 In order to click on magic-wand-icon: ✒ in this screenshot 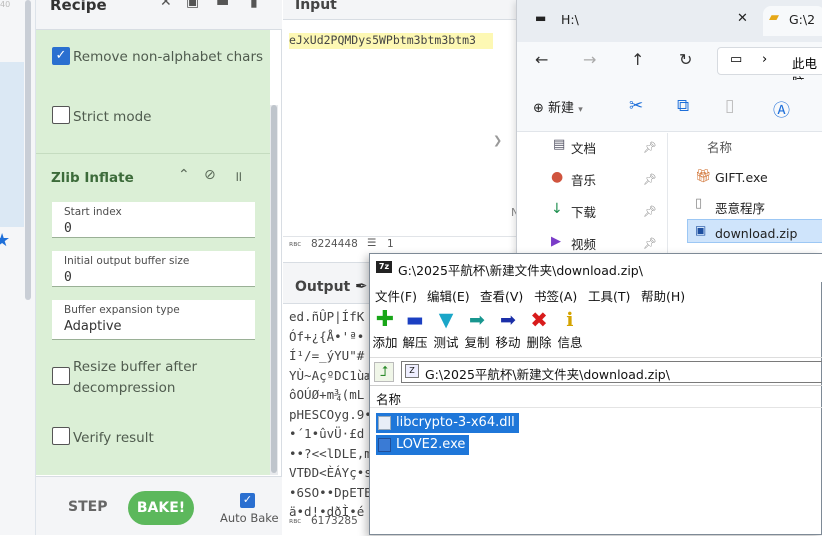, I will do `click(361, 286)`.